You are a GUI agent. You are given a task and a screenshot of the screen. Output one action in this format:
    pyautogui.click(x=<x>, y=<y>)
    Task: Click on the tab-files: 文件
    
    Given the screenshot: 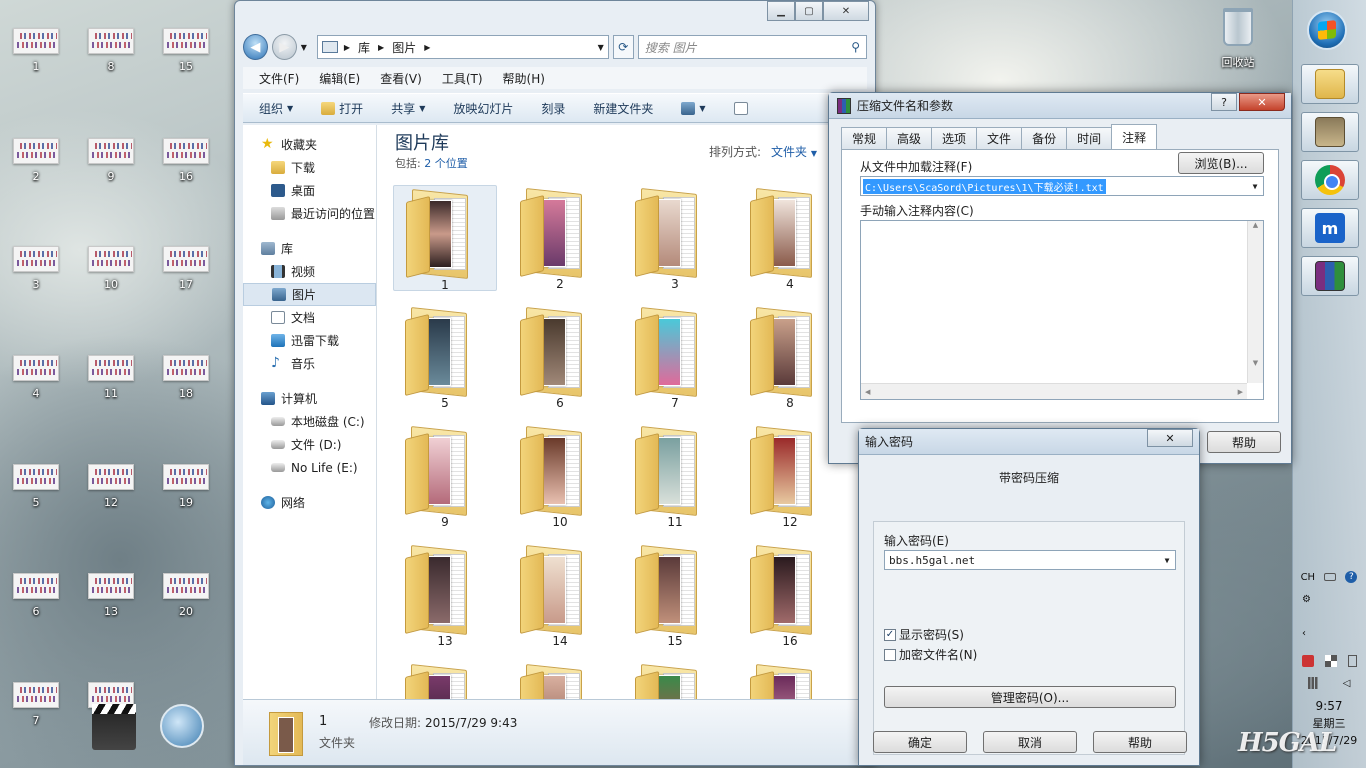 What is the action you would take?
    pyautogui.click(x=999, y=138)
    